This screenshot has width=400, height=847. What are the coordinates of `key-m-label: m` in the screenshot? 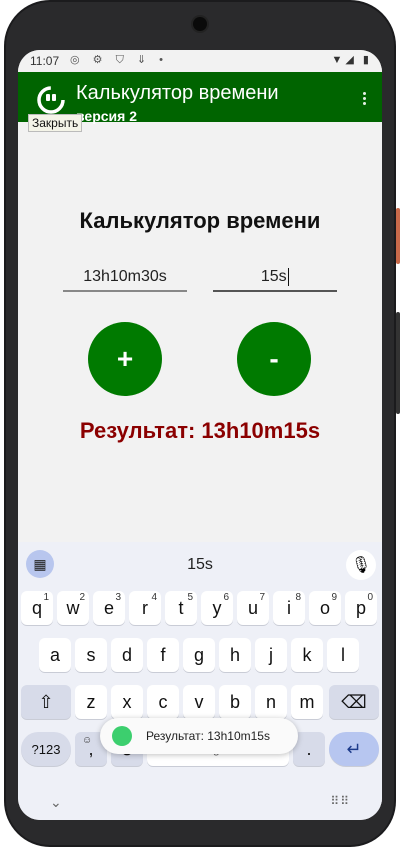 It's located at (307, 701).